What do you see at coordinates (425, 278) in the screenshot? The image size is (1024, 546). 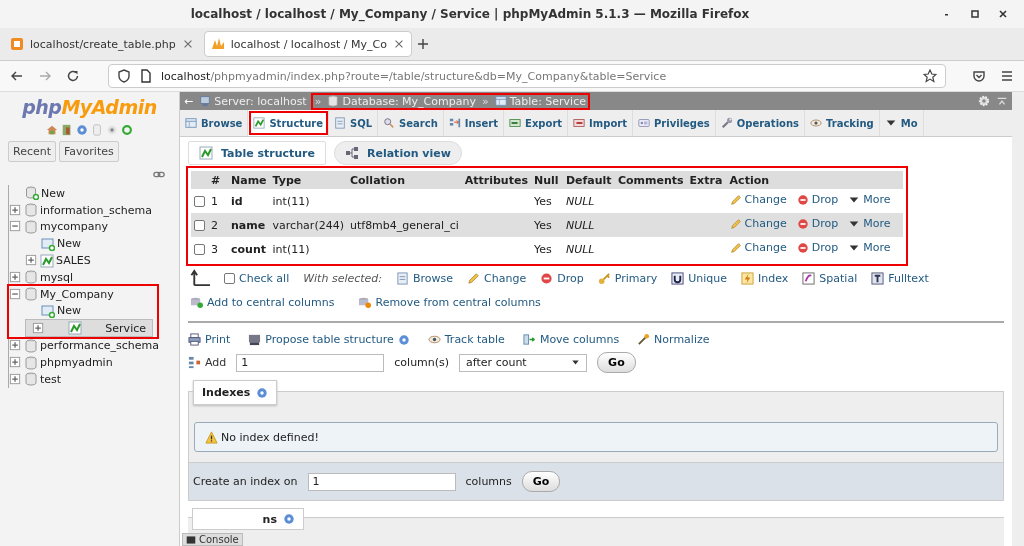 I see `bulk-action-link: Browse` at bounding box center [425, 278].